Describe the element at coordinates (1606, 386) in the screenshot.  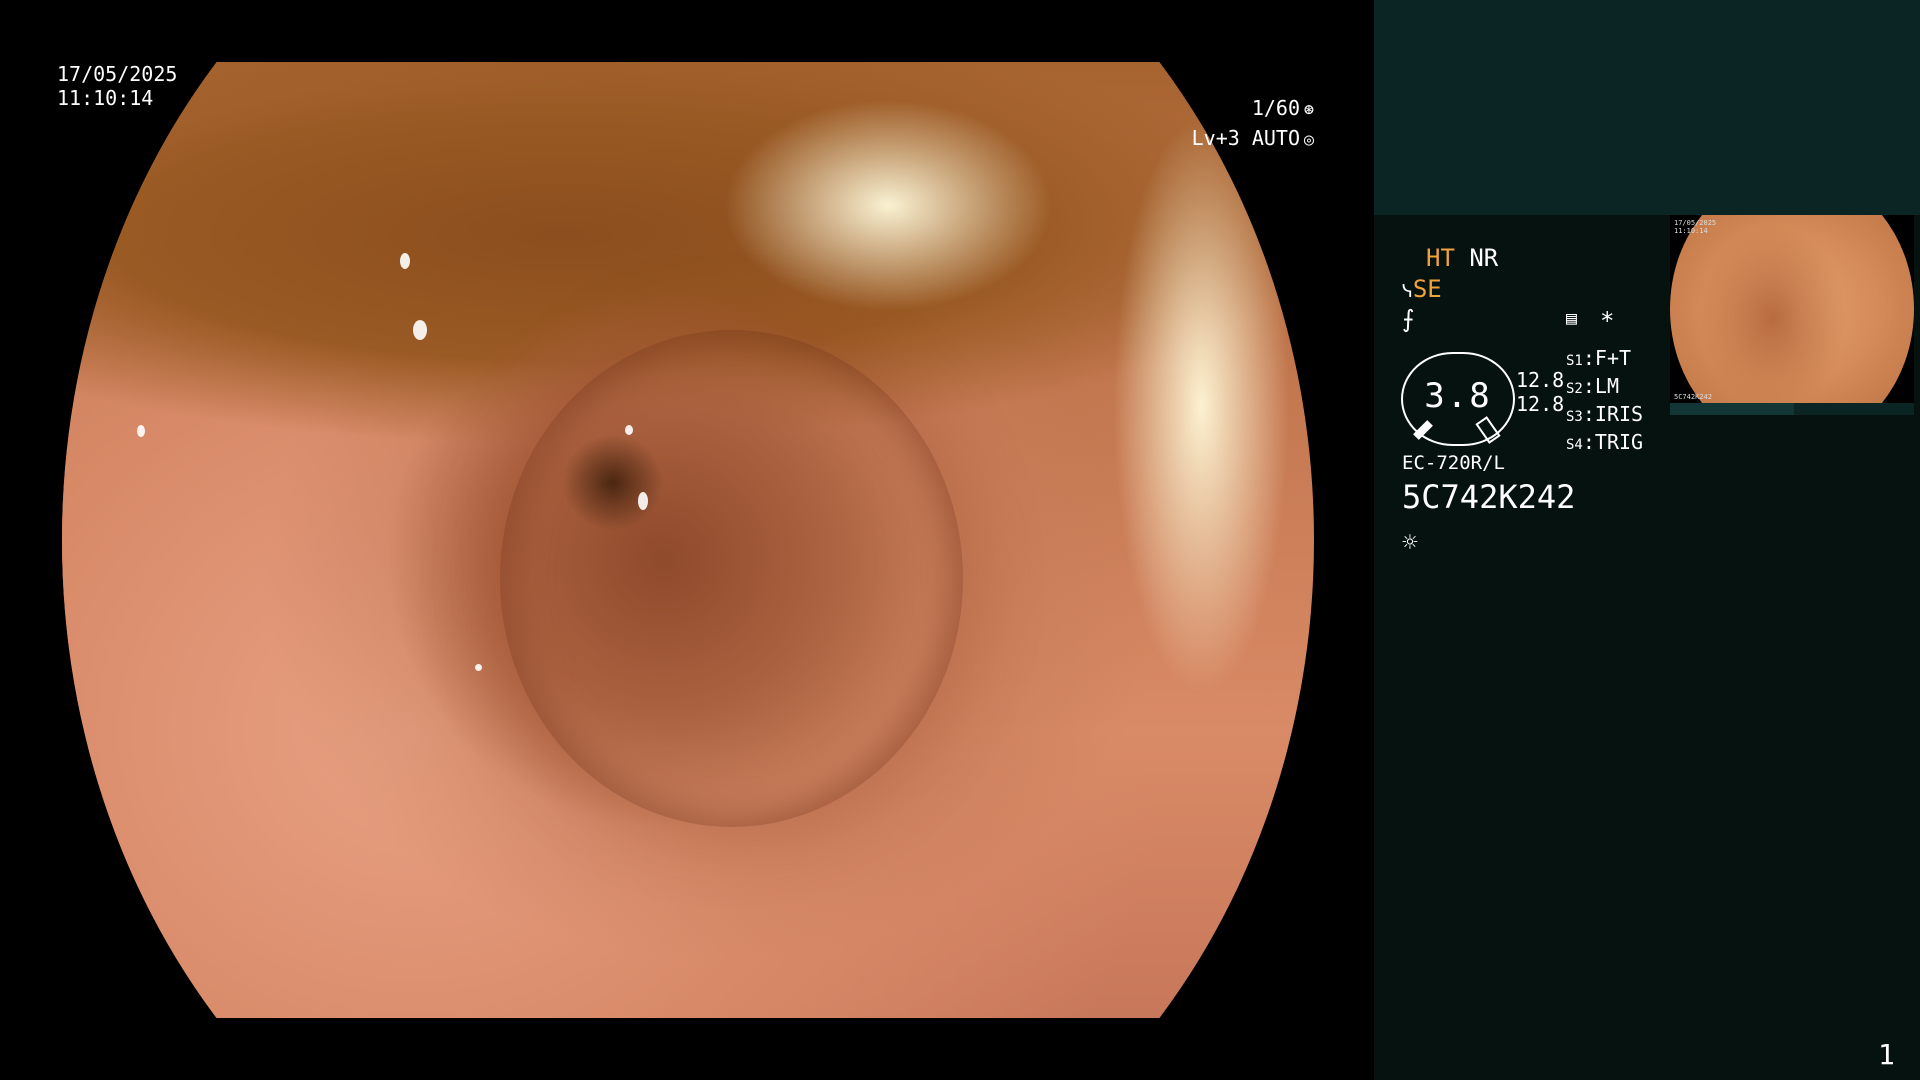
I see `switch-value: LM` at that location.